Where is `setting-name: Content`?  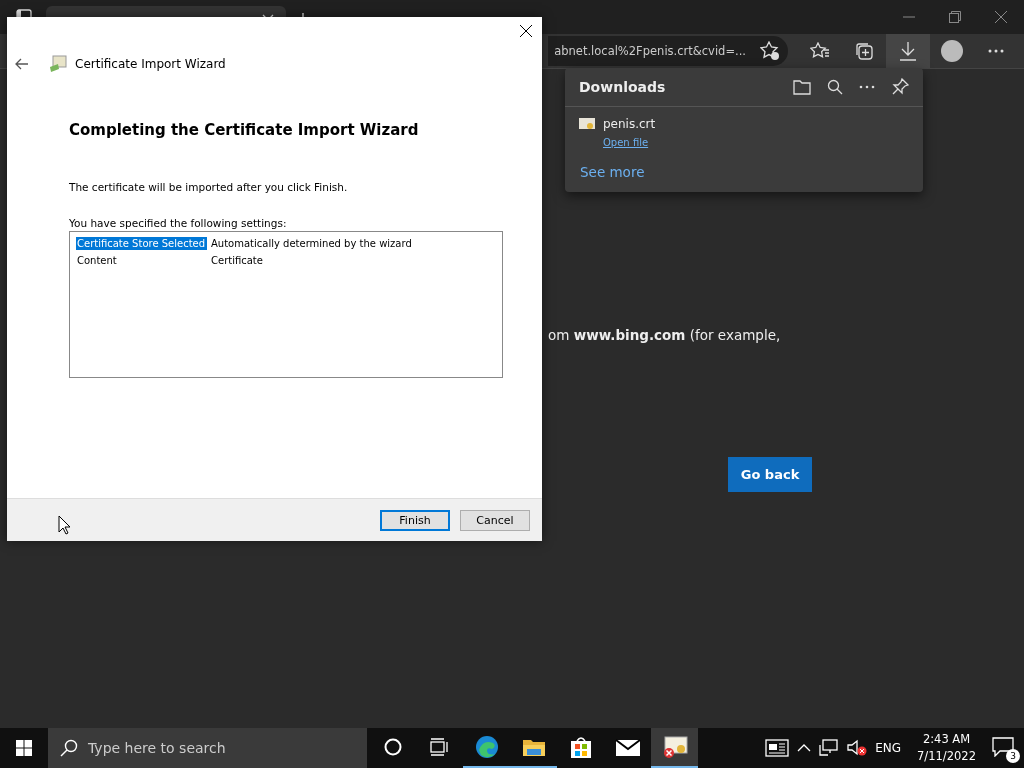 setting-name: Content is located at coordinates (141, 260).